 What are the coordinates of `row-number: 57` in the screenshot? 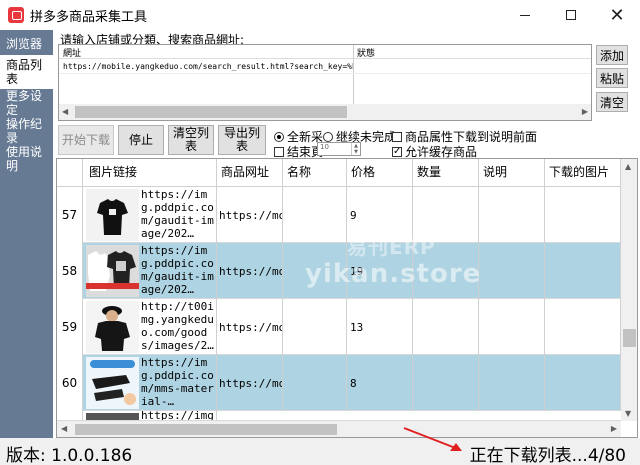 It's located at (70, 215).